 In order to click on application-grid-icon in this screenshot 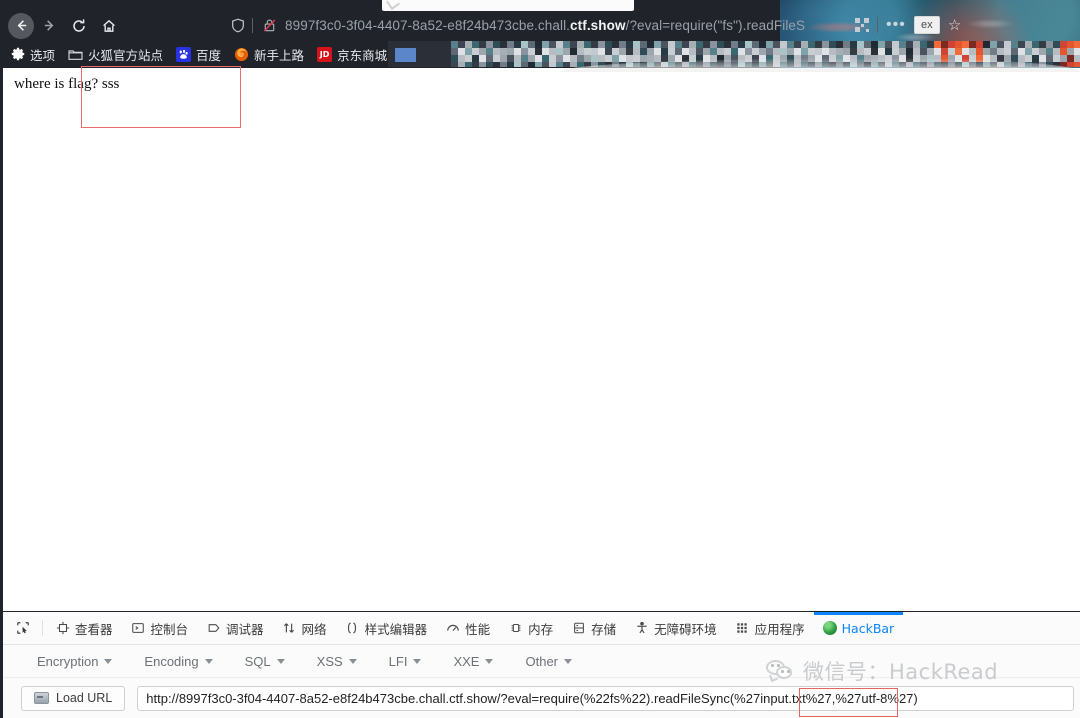, I will do `click(742, 628)`.